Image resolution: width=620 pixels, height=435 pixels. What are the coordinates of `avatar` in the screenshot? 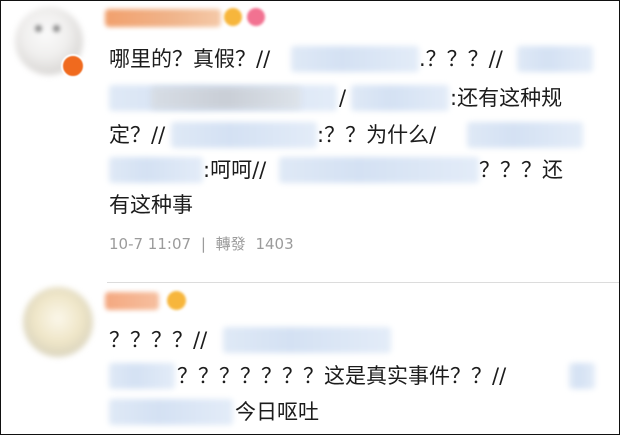 It's located at (58, 322).